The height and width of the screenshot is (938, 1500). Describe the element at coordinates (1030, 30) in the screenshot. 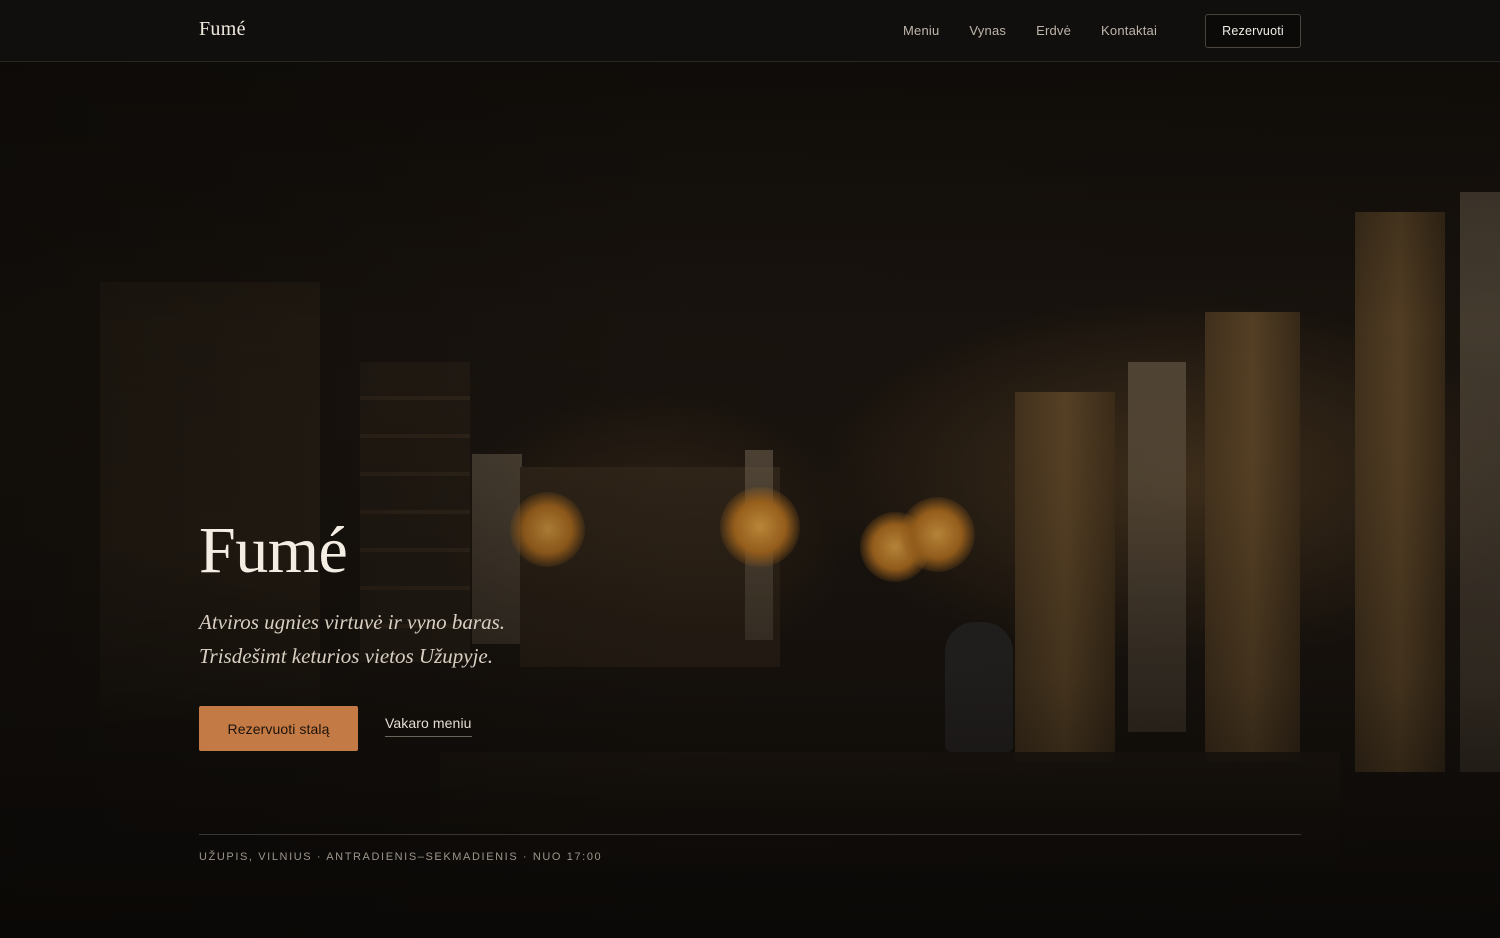

I see `main-nav: Meniu Vynas Erdvė Kontaktai` at that location.